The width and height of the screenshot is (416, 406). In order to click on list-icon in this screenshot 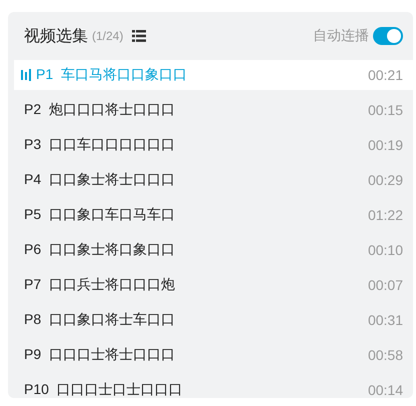, I will do `click(139, 36)`.